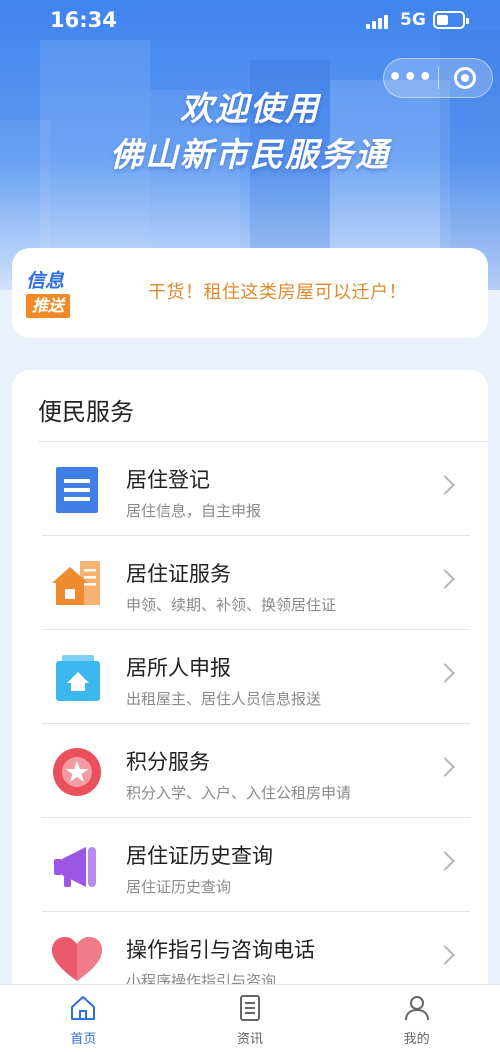  Describe the element at coordinates (413, 20) in the screenshot. I see `network-type: 5G` at that location.